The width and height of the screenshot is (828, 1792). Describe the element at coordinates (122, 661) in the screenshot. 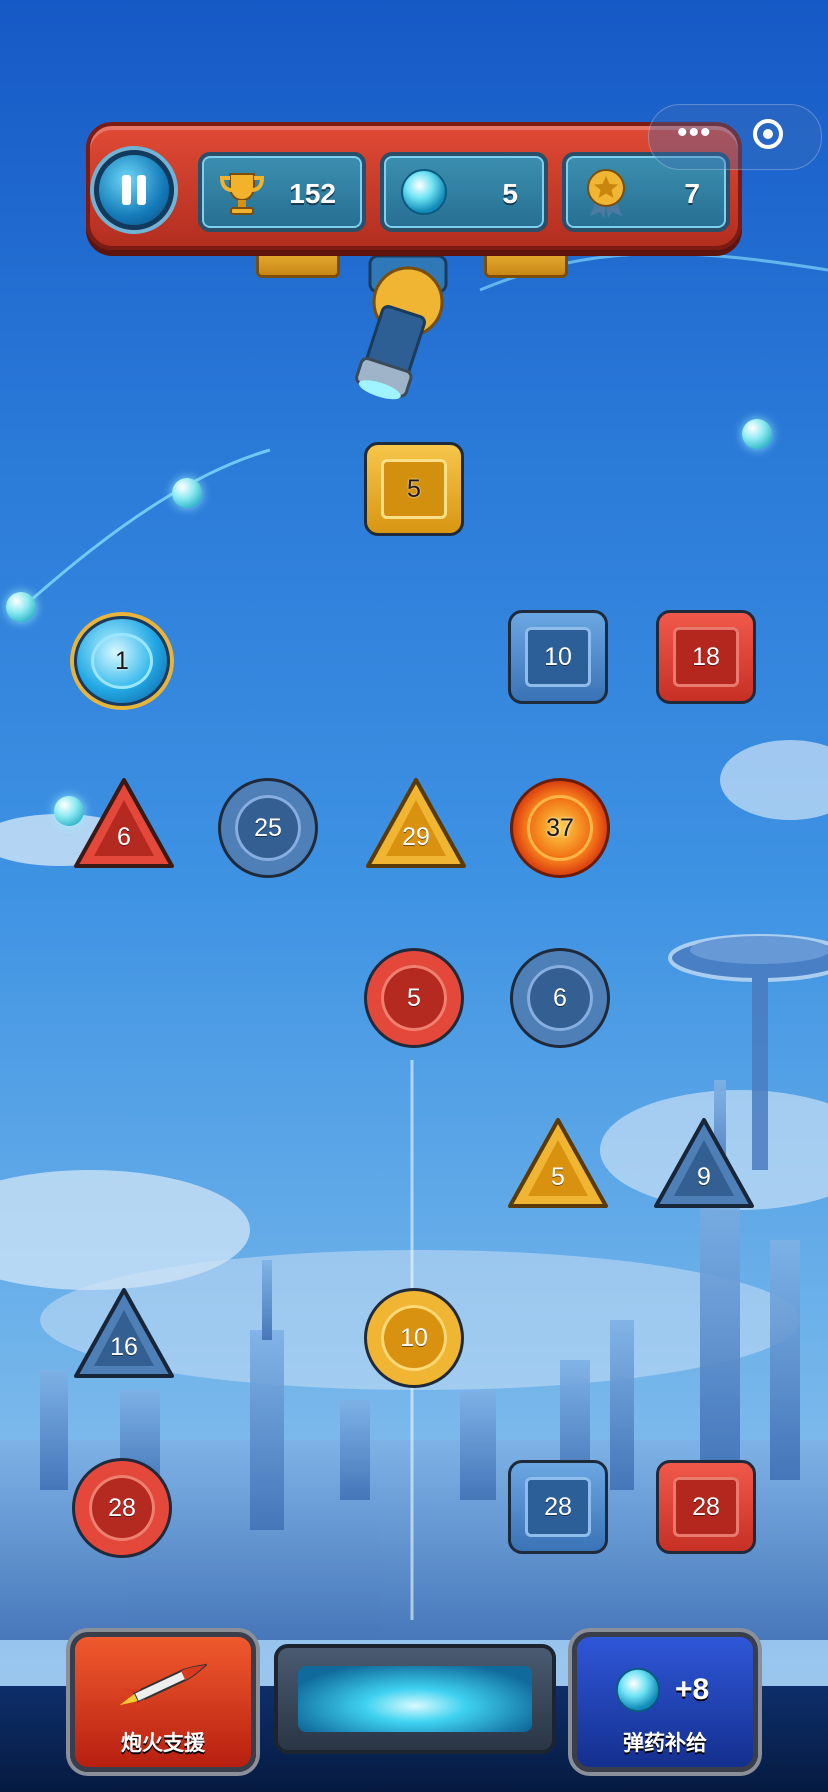

I see `ball-block: 1` at that location.